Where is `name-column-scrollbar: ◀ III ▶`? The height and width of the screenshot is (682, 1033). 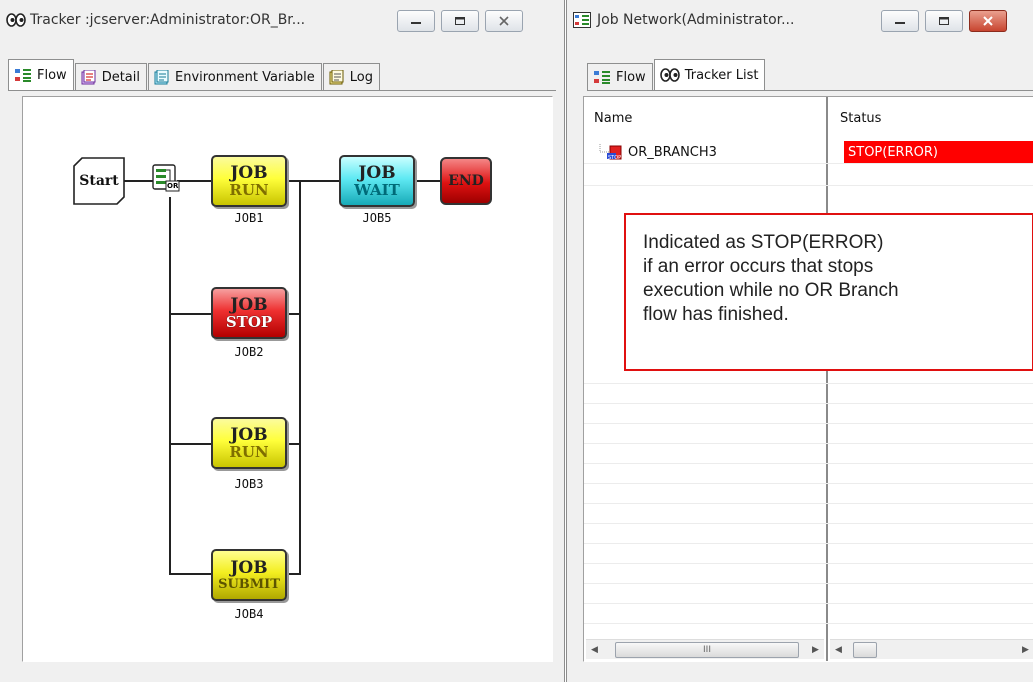
name-column-scrollbar: ◀ III ▶ is located at coordinates (705, 649).